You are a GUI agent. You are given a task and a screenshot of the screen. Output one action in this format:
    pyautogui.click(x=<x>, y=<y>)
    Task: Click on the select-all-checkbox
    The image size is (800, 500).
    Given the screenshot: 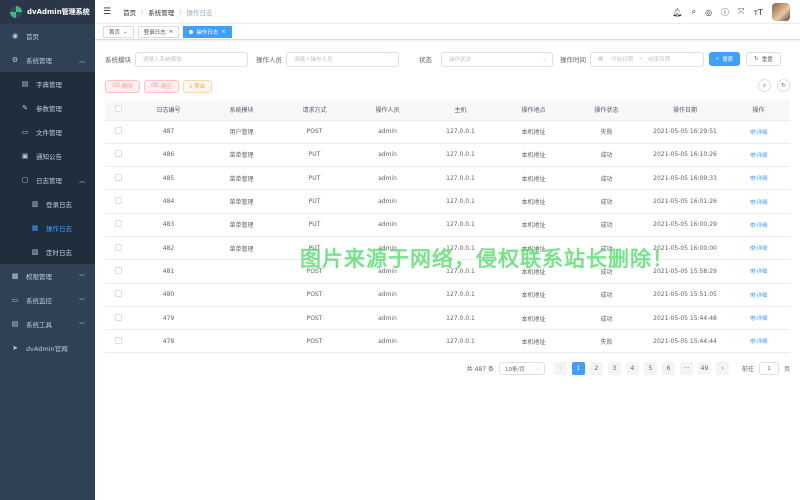 What is the action you would take?
    pyautogui.click(x=118, y=110)
    